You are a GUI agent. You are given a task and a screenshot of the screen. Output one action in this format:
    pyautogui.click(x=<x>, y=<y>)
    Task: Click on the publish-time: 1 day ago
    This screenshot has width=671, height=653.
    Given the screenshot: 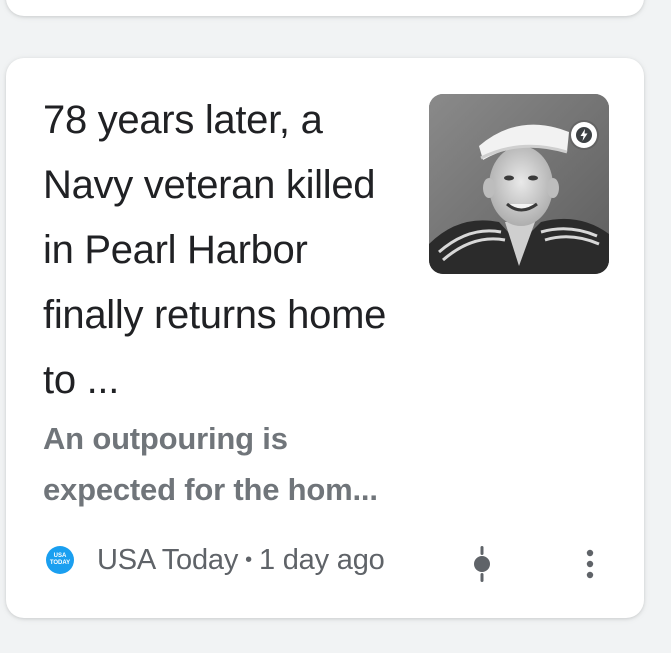 What is the action you would take?
    pyautogui.click(x=321, y=559)
    